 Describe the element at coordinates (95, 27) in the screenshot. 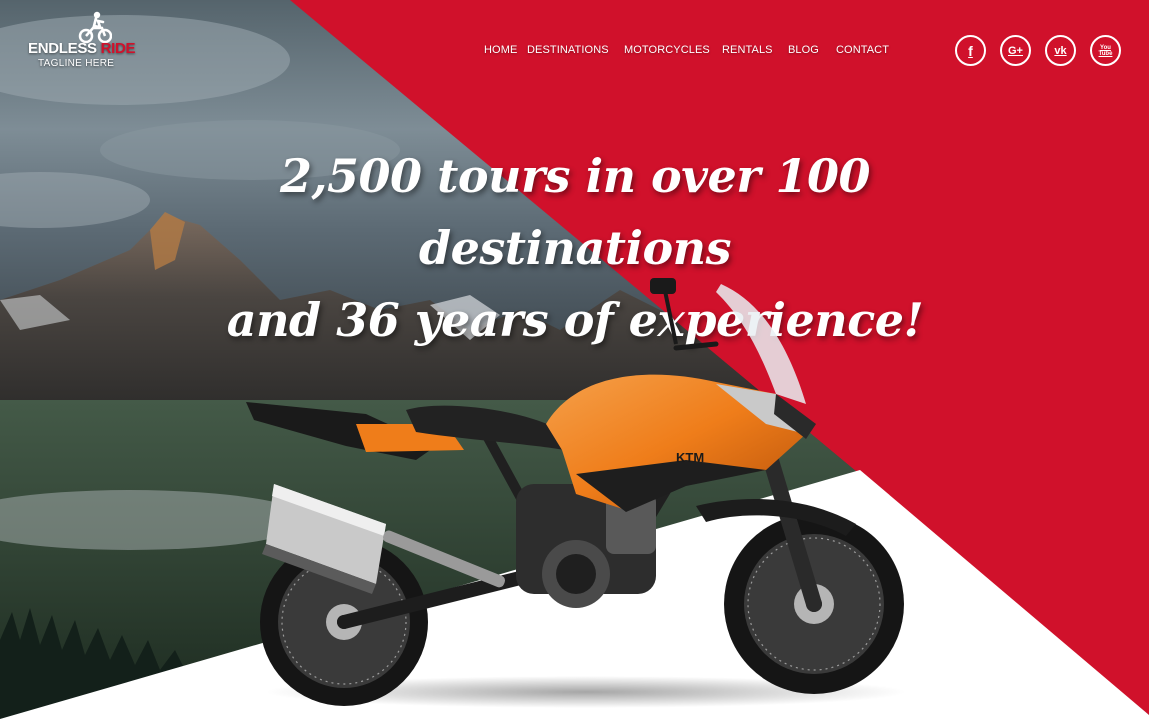

I see `motocross-rider-icon` at that location.